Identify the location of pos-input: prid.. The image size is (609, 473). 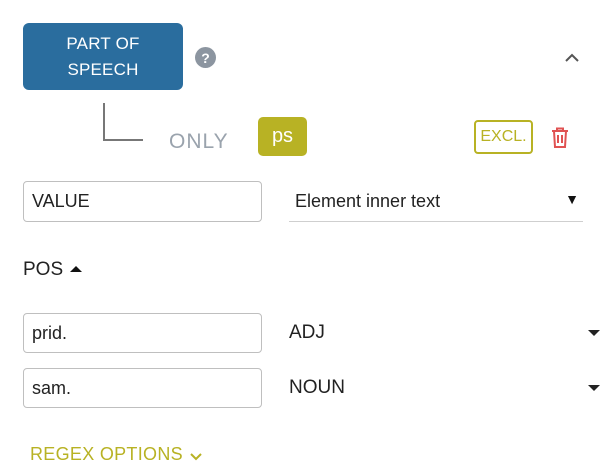
(142, 333).